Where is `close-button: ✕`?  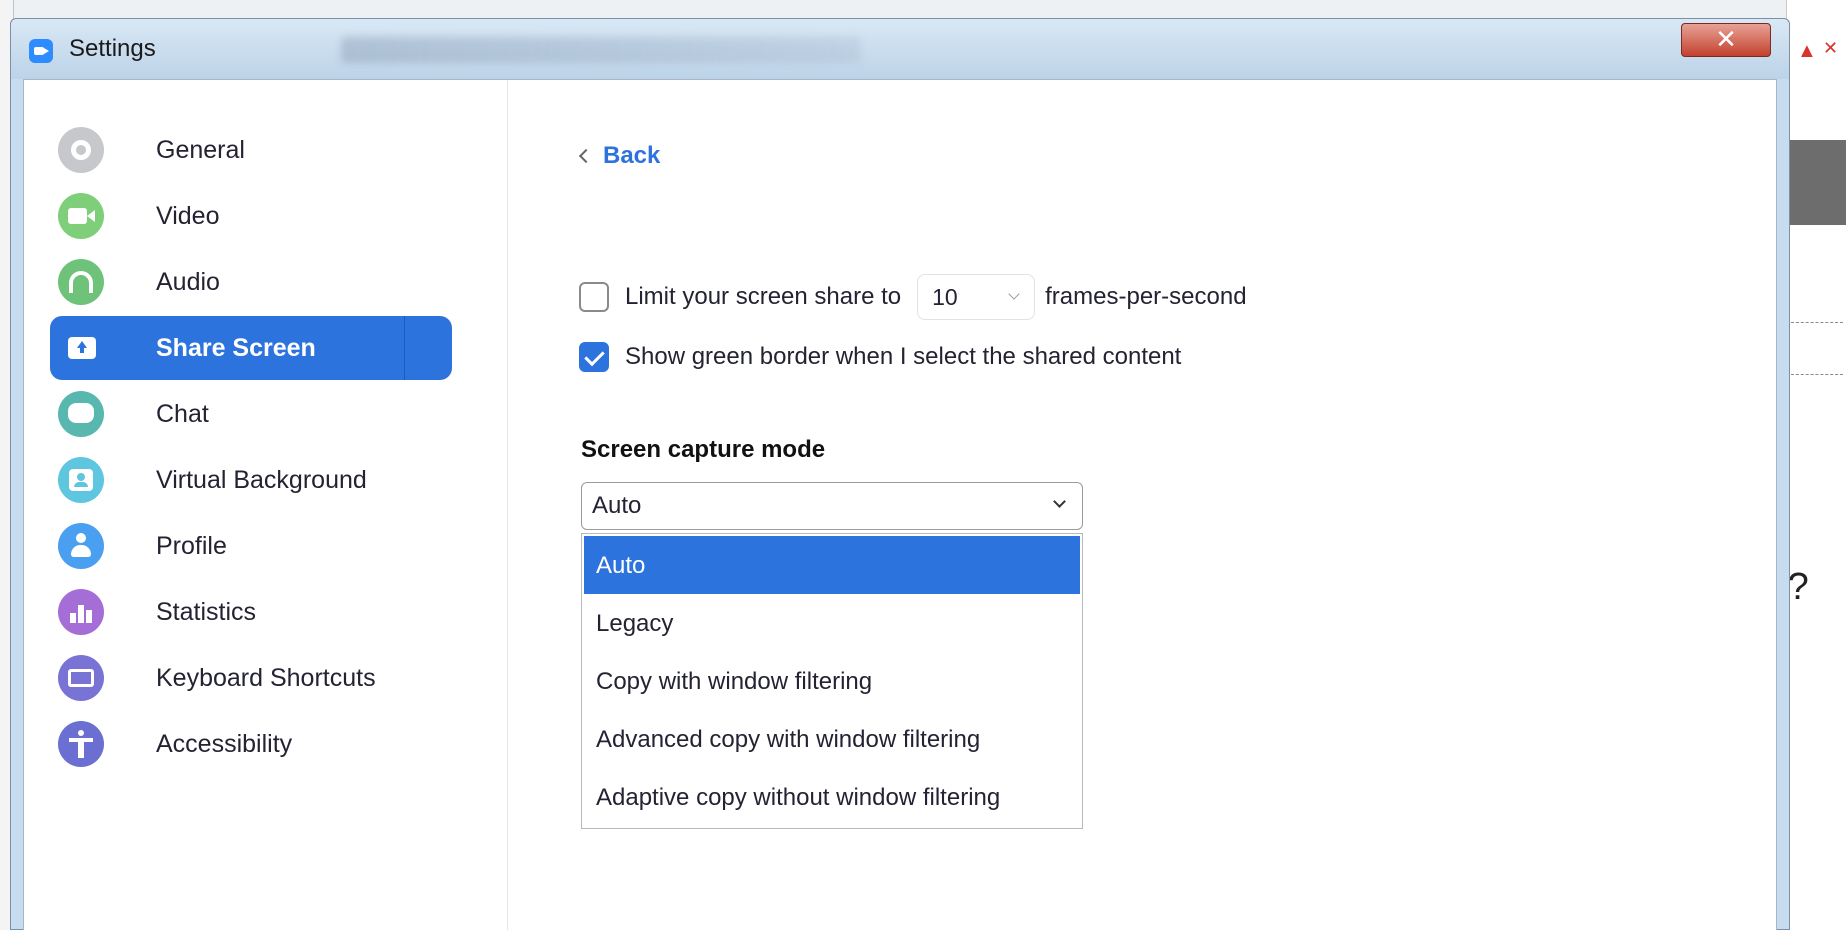
close-button: ✕ is located at coordinates (1726, 40).